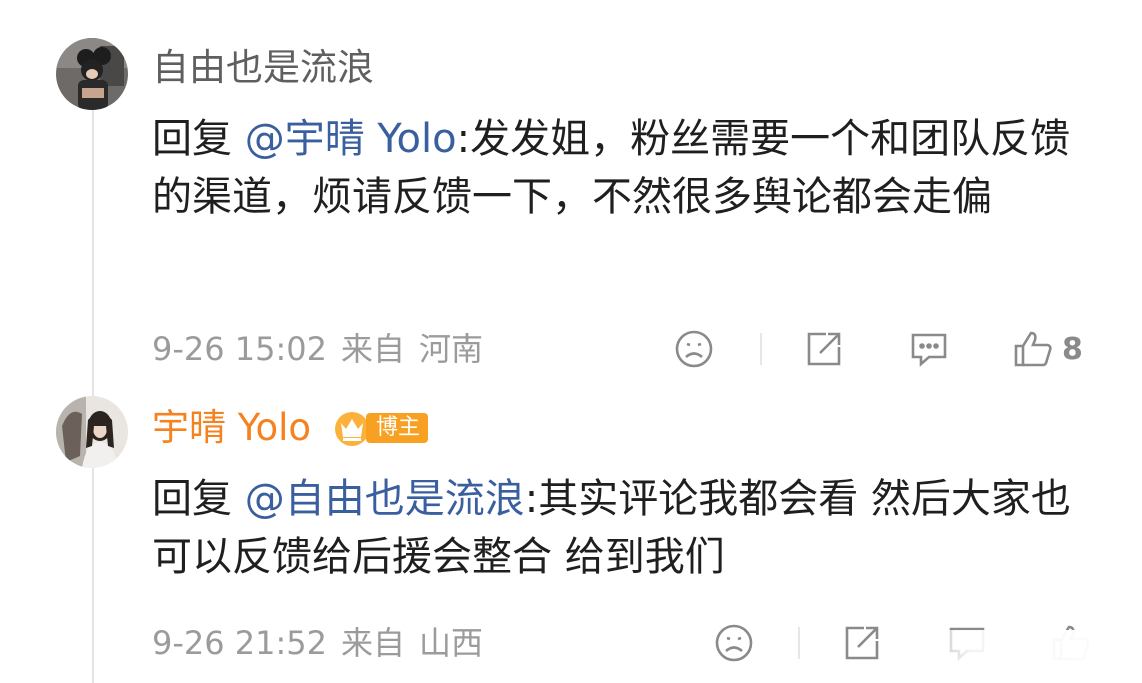 The image size is (1142, 683). Describe the element at coordinates (263, 68) in the screenshot. I see `comment-username: 自由也是流浪` at that location.